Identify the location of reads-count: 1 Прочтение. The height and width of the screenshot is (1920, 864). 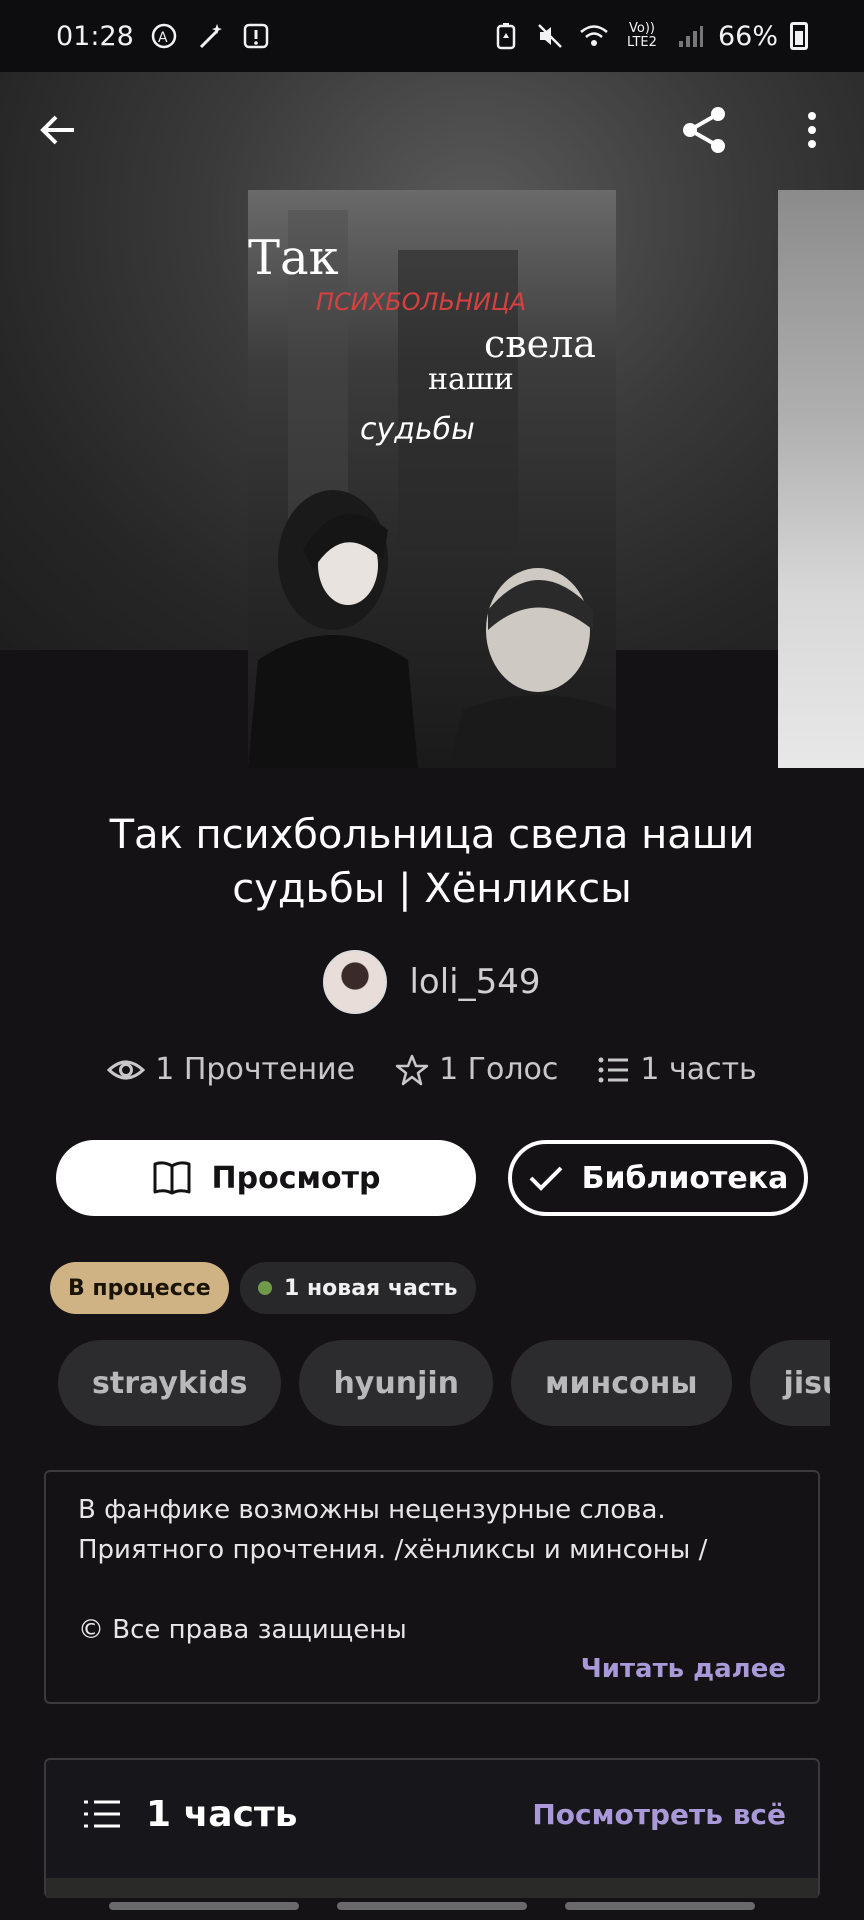
(255, 1069).